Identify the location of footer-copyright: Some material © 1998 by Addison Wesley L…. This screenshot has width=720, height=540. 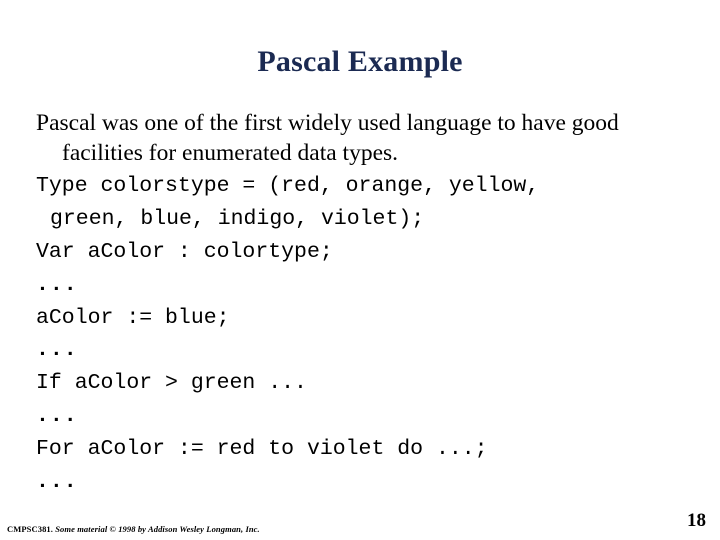
(157, 529).